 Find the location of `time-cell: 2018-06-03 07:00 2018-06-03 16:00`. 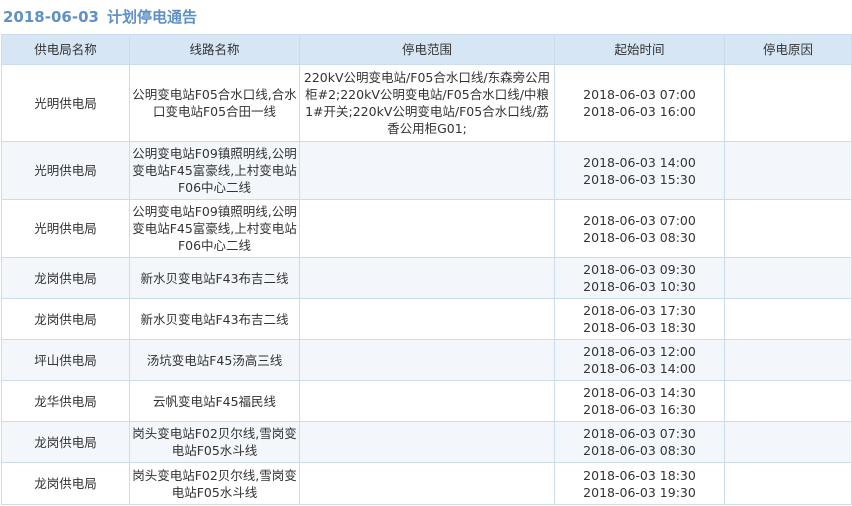

time-cell: 2018-06-03 07:00 2018-06-03 16:00 is located at coordinates (639, 103).